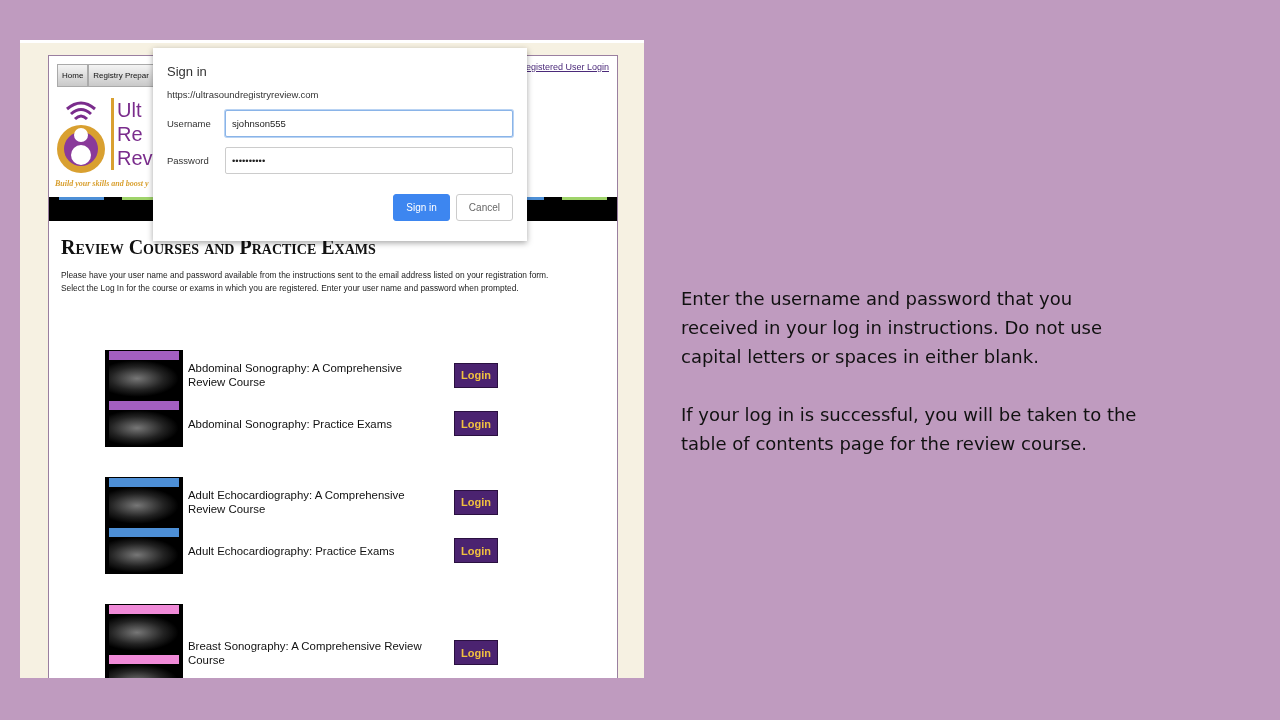  What do you see at coordinates (567, 67) in the screenshot?
I see `login-link: egistered User Login` at bounding box center [567, 67].